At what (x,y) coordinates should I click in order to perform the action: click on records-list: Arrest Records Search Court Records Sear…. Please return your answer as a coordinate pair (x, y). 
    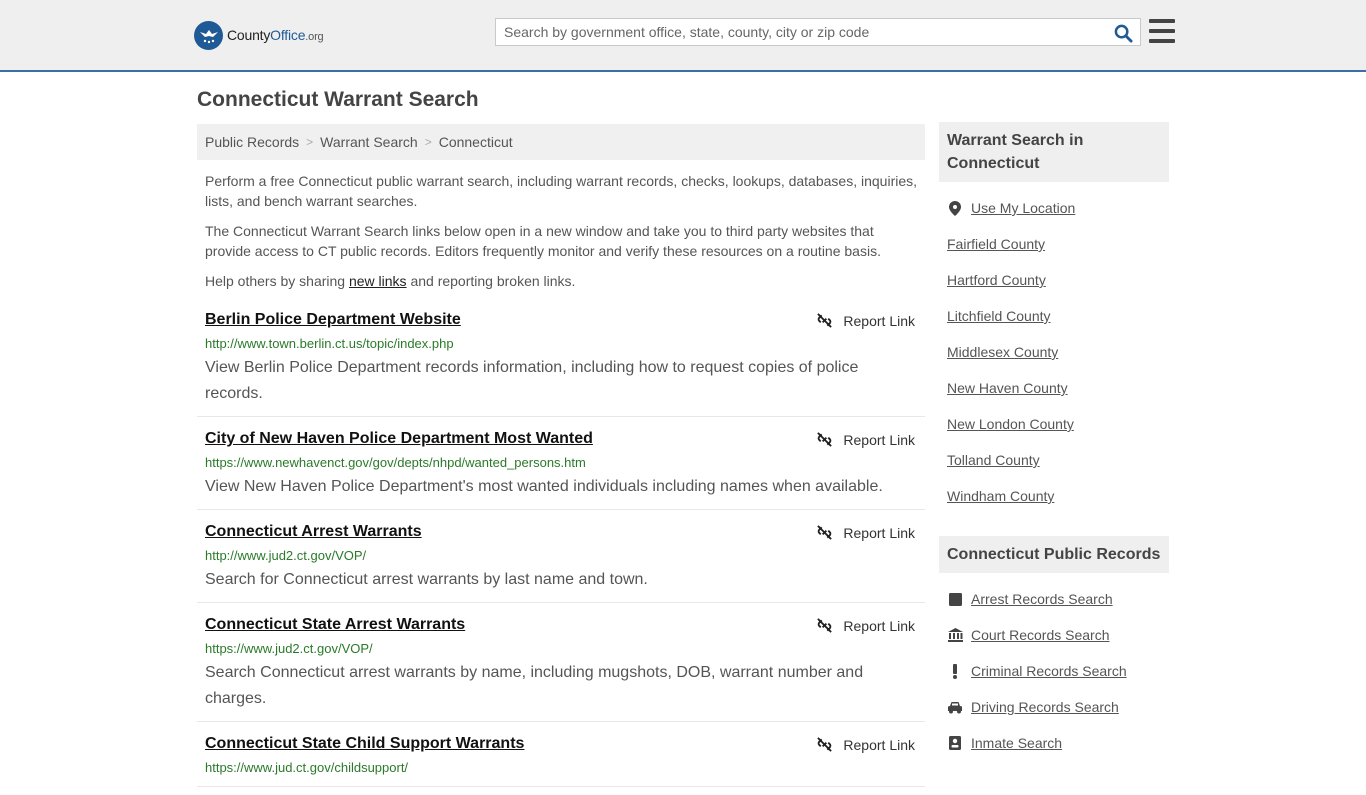
    Looking at the image, I should click on (1054, 667).